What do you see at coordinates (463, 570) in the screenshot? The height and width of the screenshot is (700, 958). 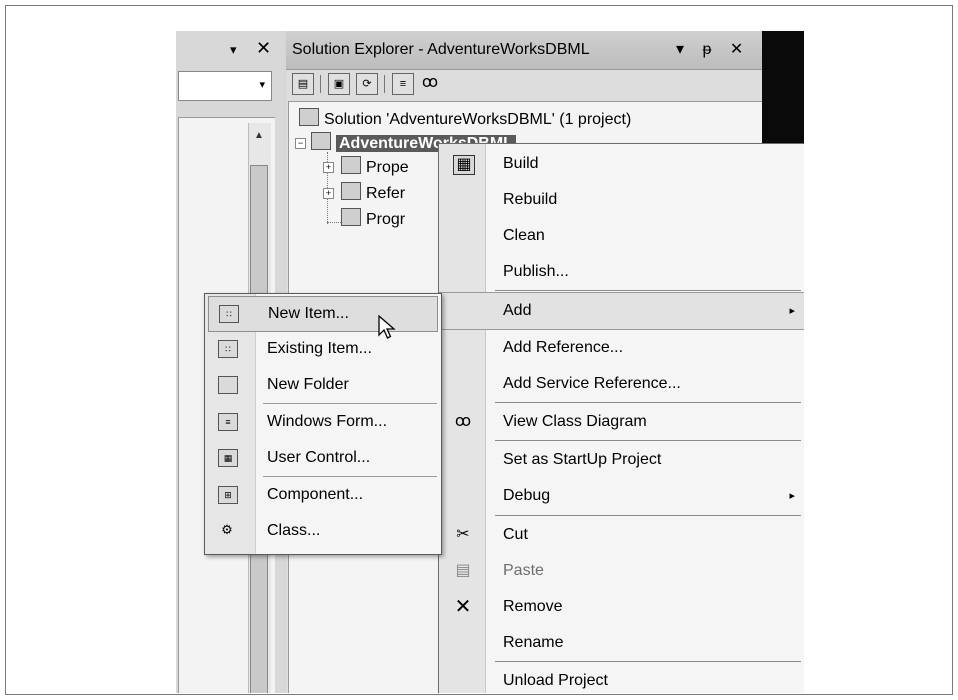 I see `paste-icon: ▤` at bounding box center [463, 570].